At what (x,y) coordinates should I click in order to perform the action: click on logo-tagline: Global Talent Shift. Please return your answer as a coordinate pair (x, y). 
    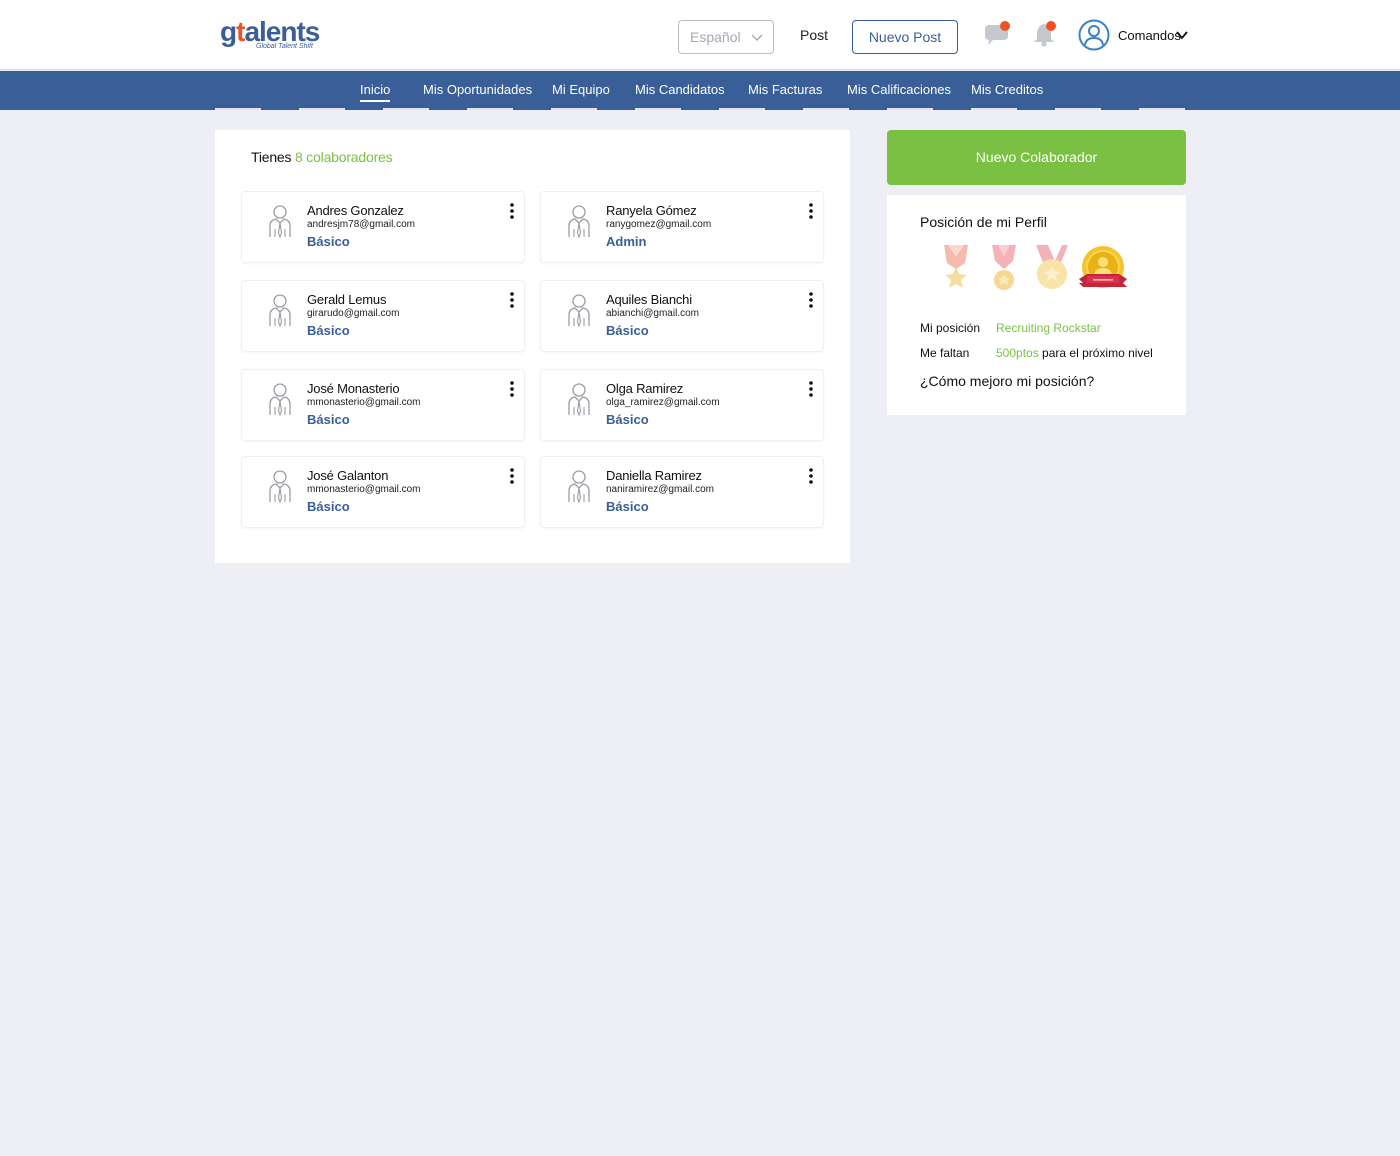
    Looking at the image, I should click on (284, 46).